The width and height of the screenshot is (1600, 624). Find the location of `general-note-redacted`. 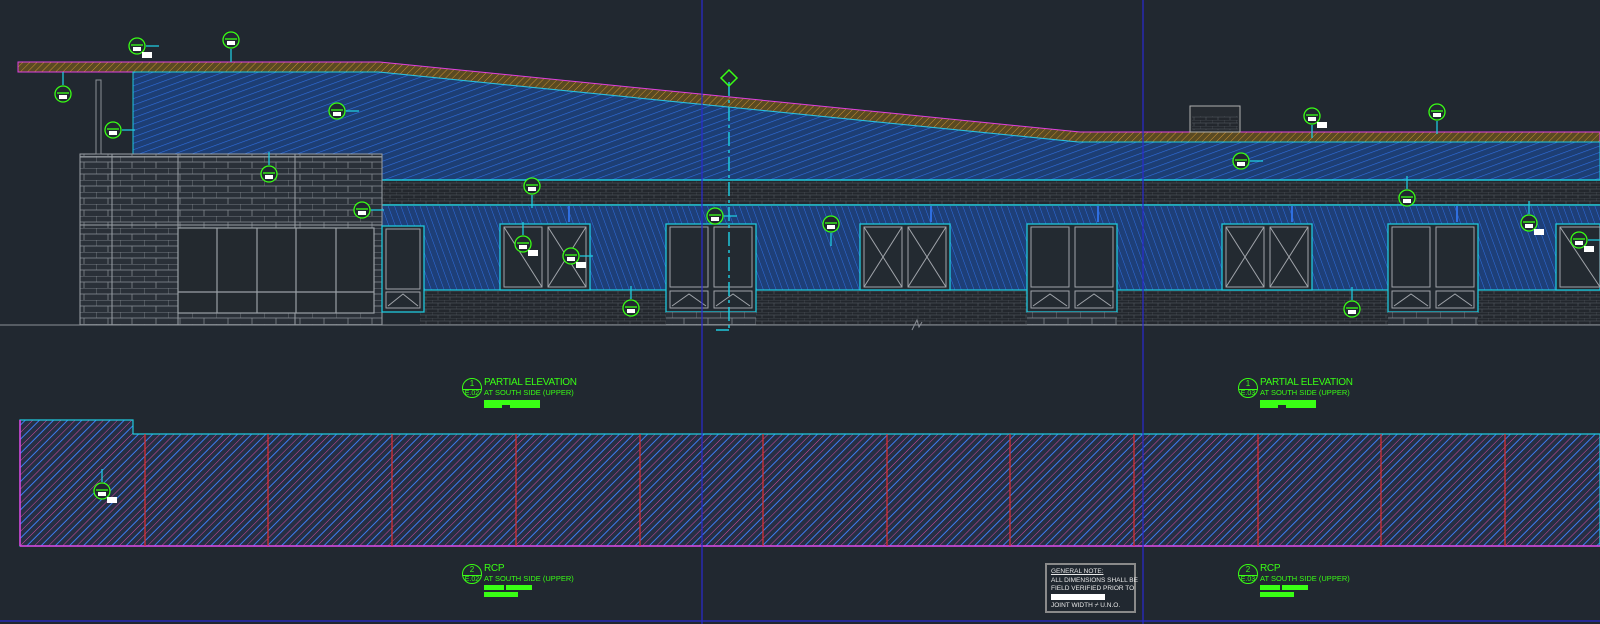

general-note-redacted is located at coordinates (1090, 598).